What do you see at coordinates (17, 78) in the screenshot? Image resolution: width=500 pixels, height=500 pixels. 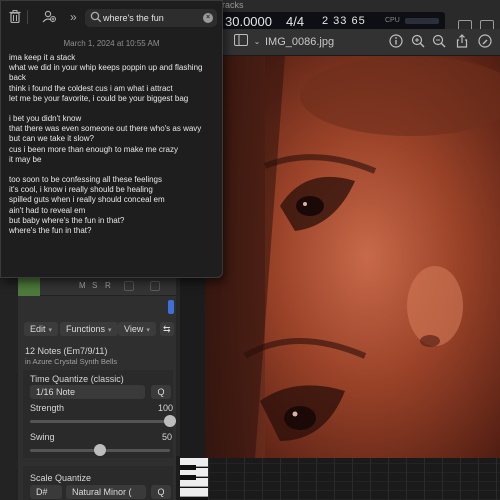 I see `note-line: back` at bounding box center [17, 78].